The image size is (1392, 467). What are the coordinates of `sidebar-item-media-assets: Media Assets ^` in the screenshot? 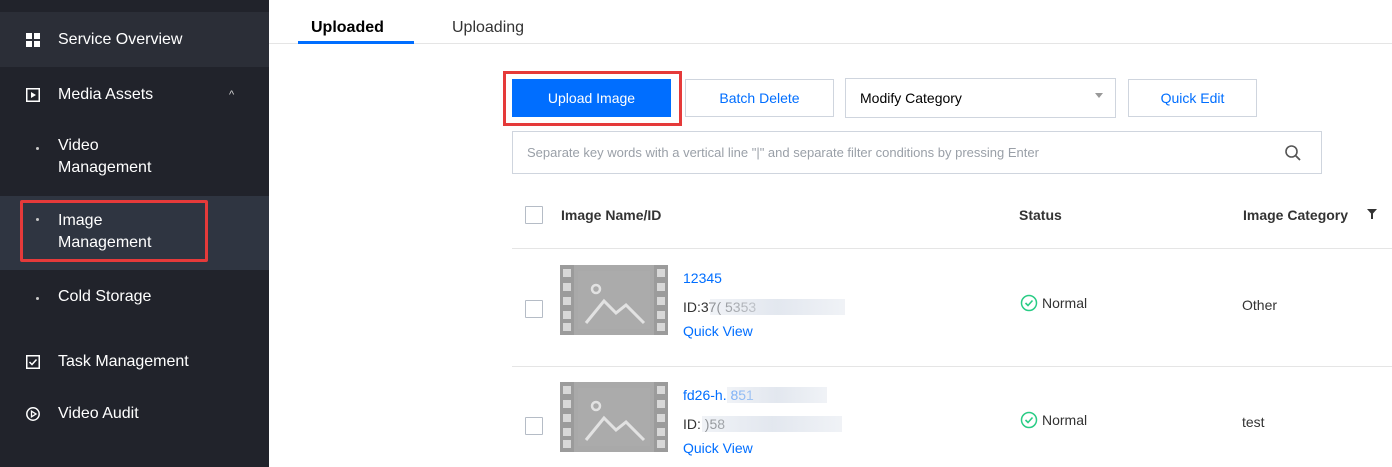 It's located at (134, 94).